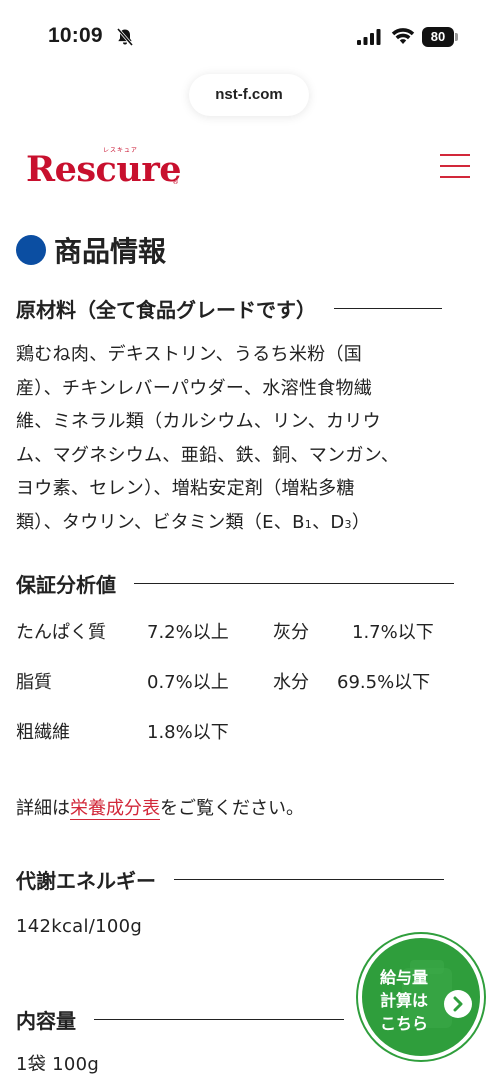 The height and width of the screenshot is (1080, 499). What do you see at coordinates (175, 182) in the screenshot?
I see `logo-registered-mark: ®` at bounding box center [175, 182].